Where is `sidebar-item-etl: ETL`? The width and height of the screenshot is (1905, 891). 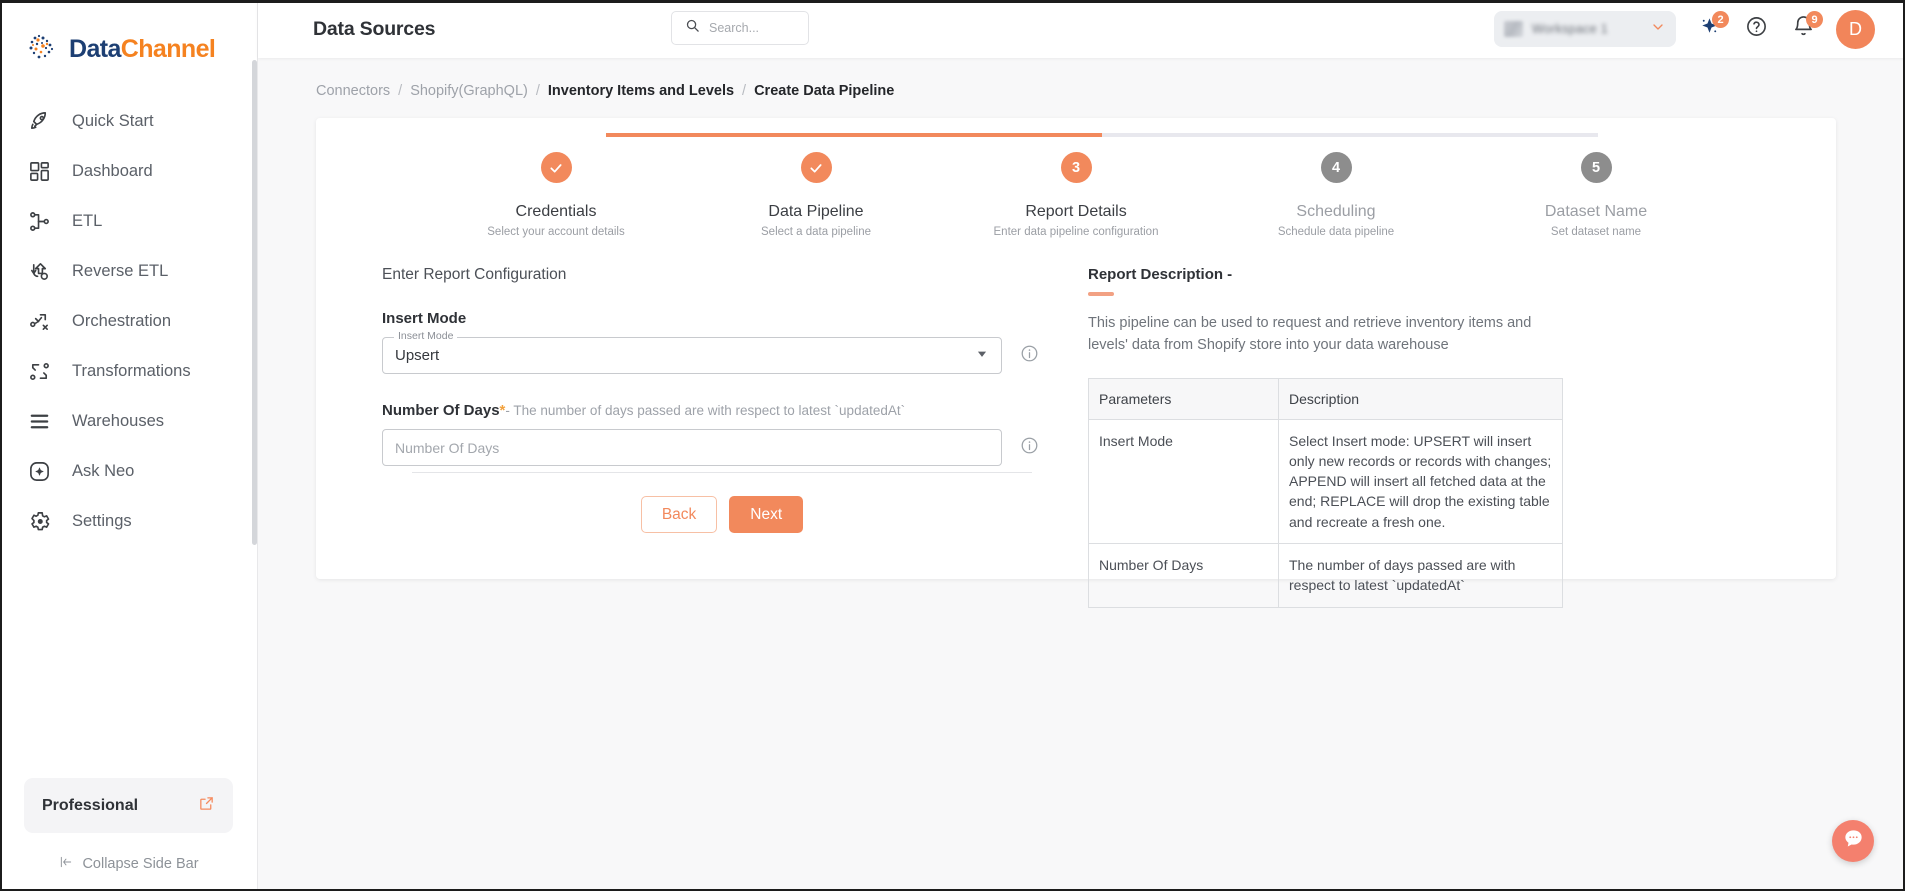
sidebar-item-etl: ETL is located at coordinates (128, 221).